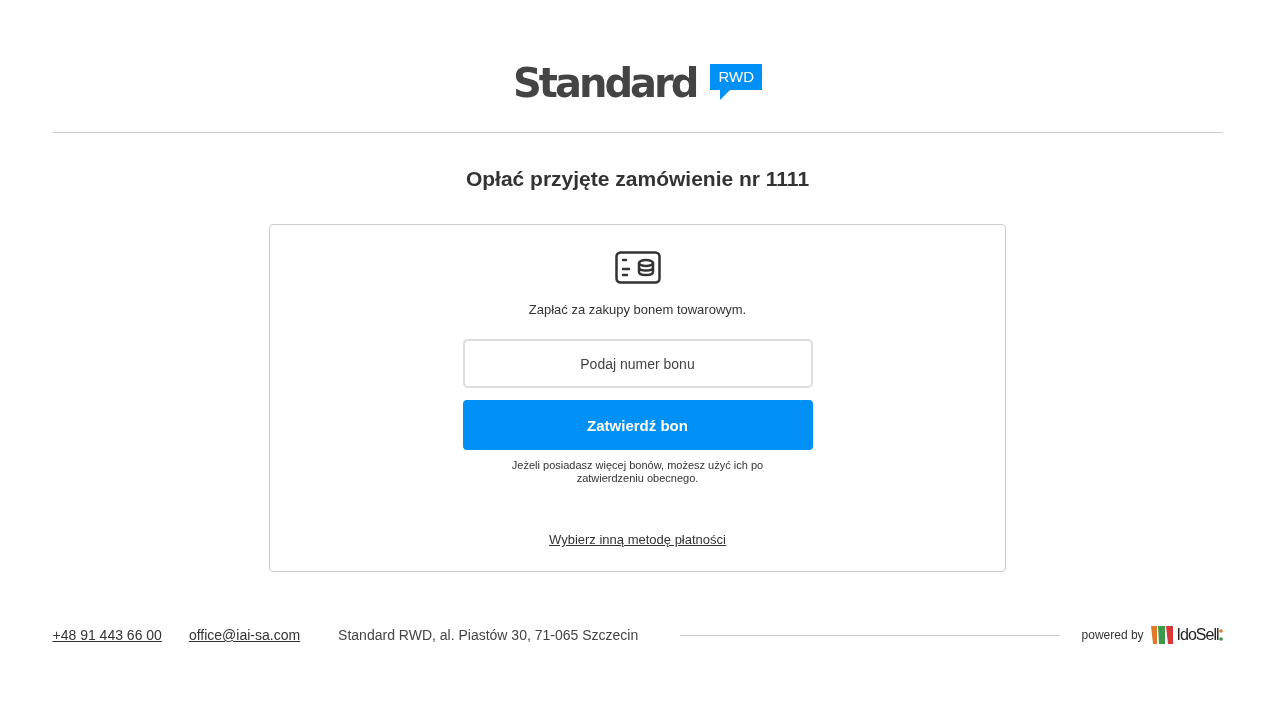 The height and width of the screenshot is (706, 1275). Describe the element at coordinates (1197, 635) in the screenshot. I see `brand-name: IdoSell` at that location.